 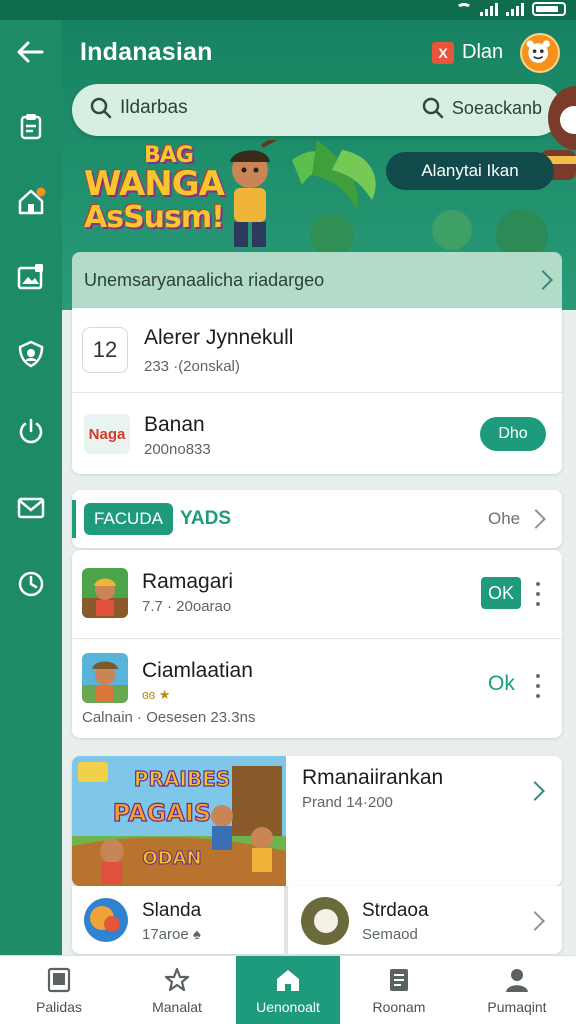 What do you see at coordinates (317, 350) in the screenshot?
I see `list-item: 12 Alerer Jynnekull 233 ·(2onskal)` at bounding box center [317, 350].